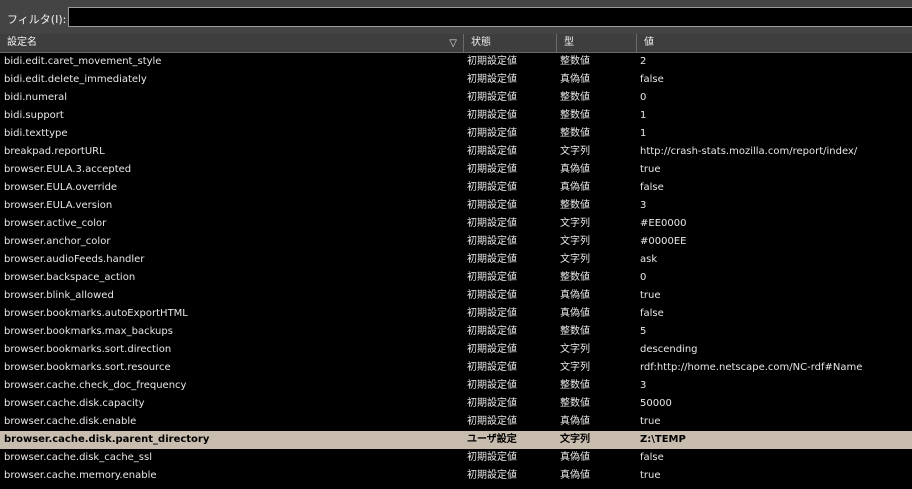 This screenshot has width=912, height=489. What do you see at coordinates (57, 241) in the screenshot?
I see `pref-name: browser.anchor_color` at bounding box center [57, 241].